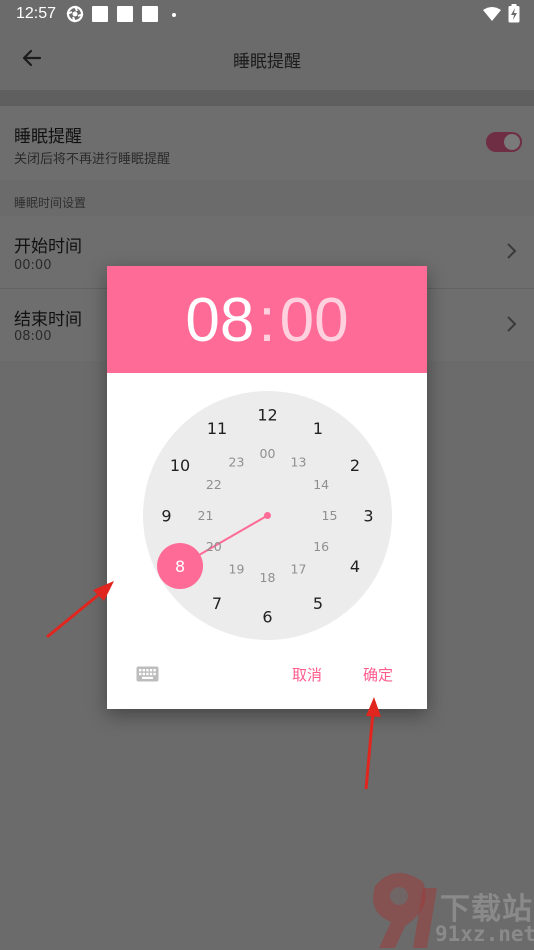 This screenshot has height=950, width=534. I want to click on annotation-arrow-left, so click(80, 610).